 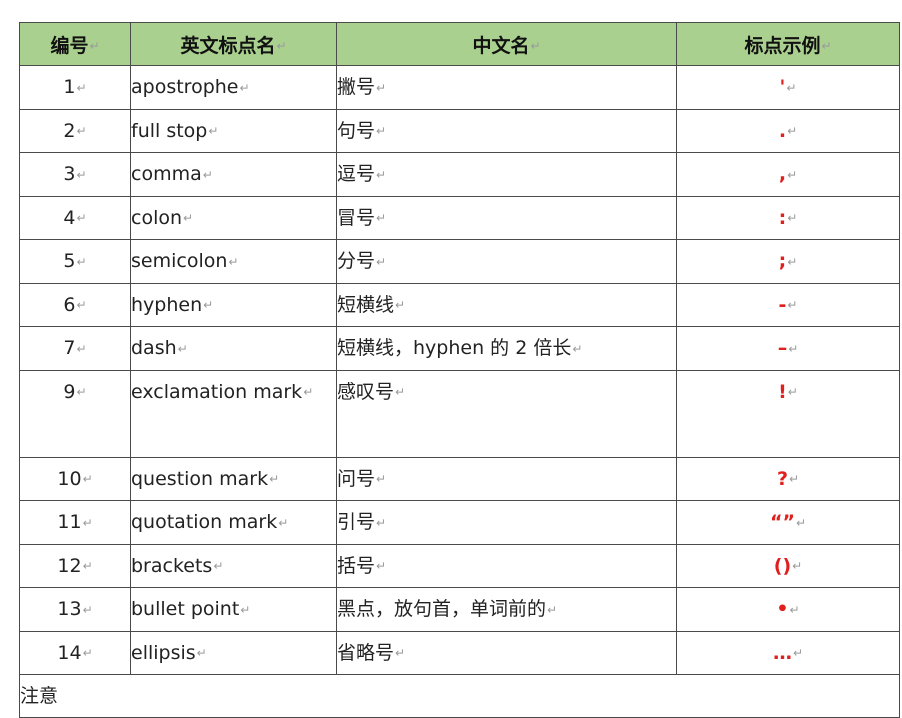 I want to click on cell-chinese-name-text: 感叹号, so click(x=366, y=391).